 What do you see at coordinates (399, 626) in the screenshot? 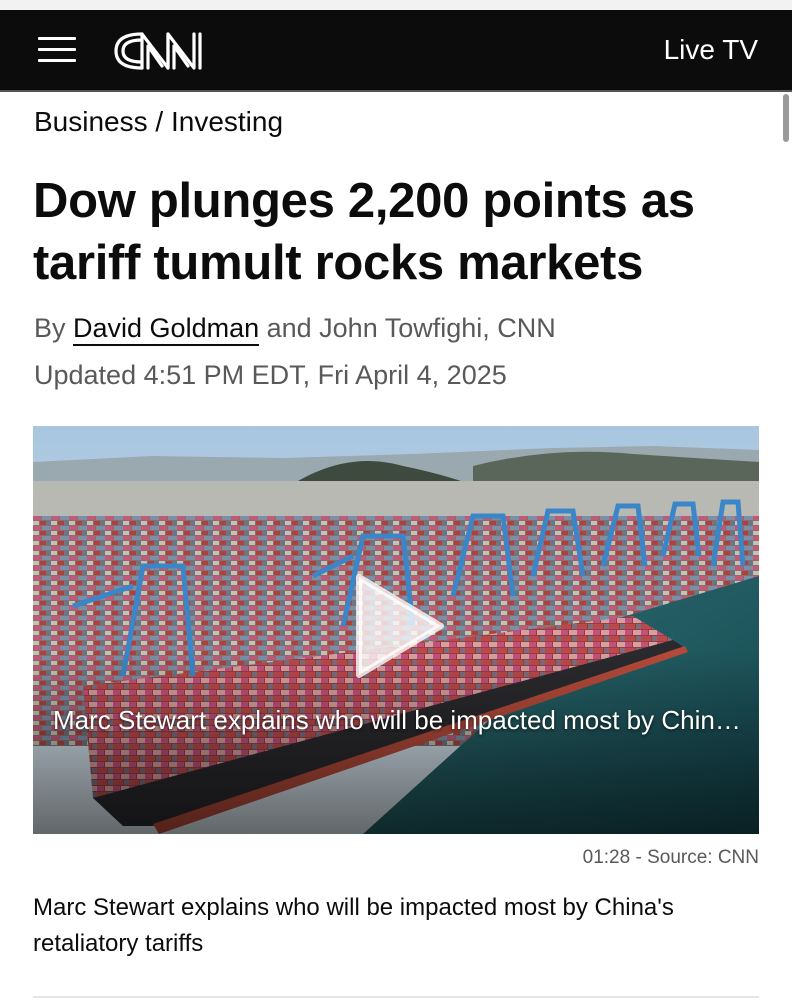
I see `play-icon` at bounding box center [399, 626].